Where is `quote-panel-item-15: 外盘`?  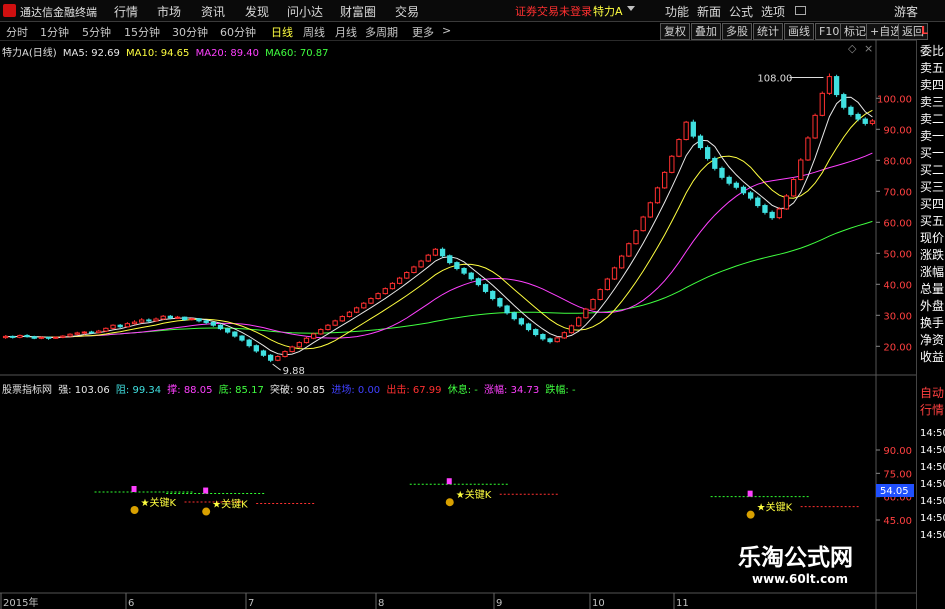
quote-panel-item-15: 外盘 is located at coordinates (932, 306).